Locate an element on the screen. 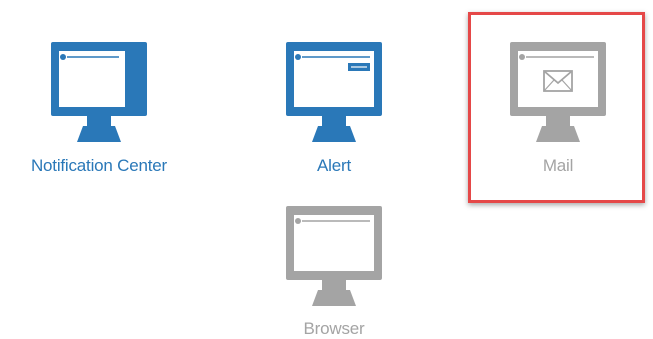 This screenshot has height=339, width=653. monitor-browser-icon is located at coordinates (334, 256).